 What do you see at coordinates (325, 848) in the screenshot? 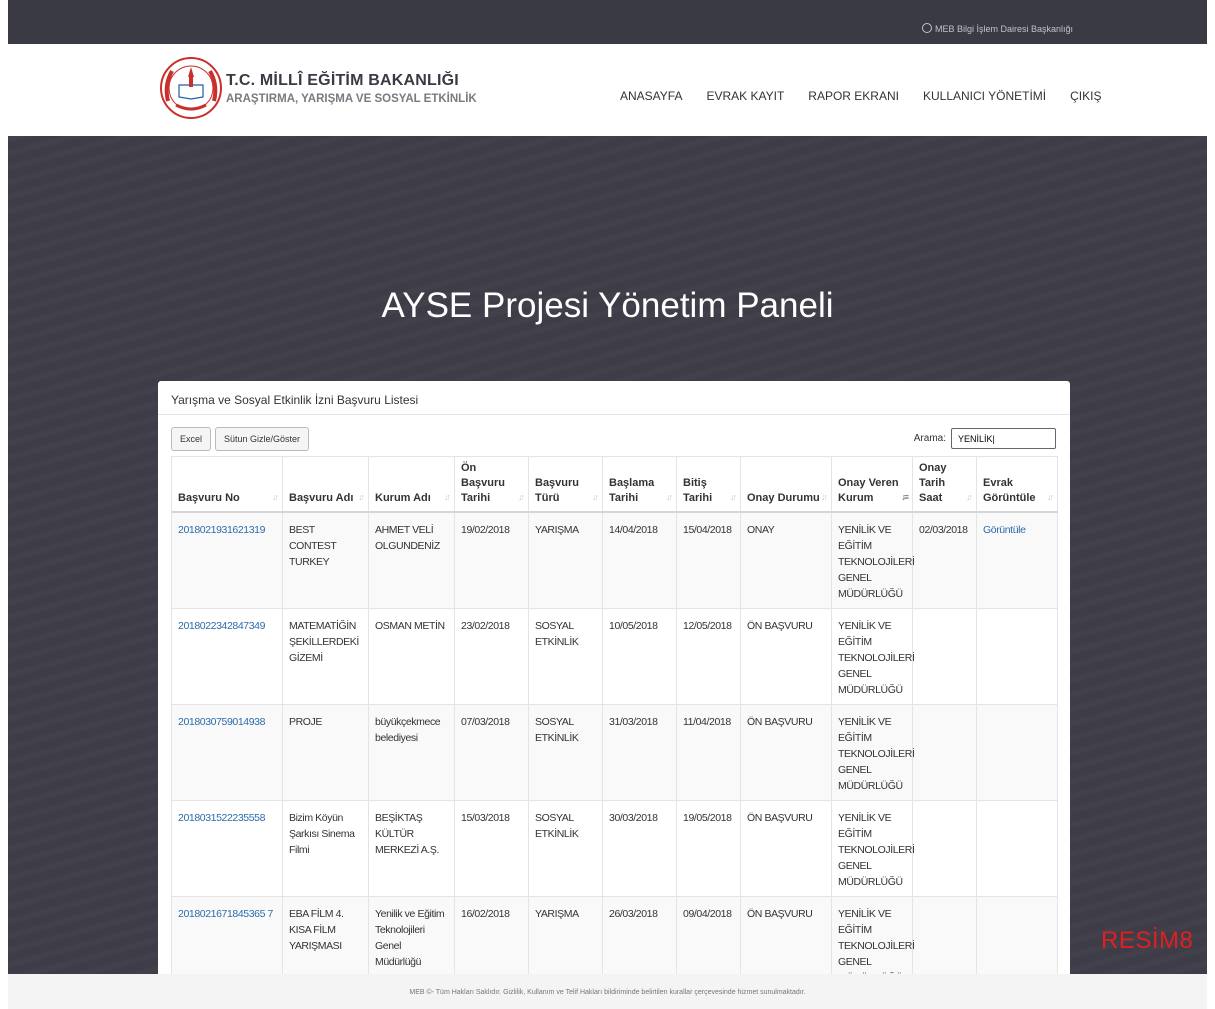
I see `table-cell: Bizim Köyün Şarkısı Sinema Filmi` at bounding box center [325, 848].